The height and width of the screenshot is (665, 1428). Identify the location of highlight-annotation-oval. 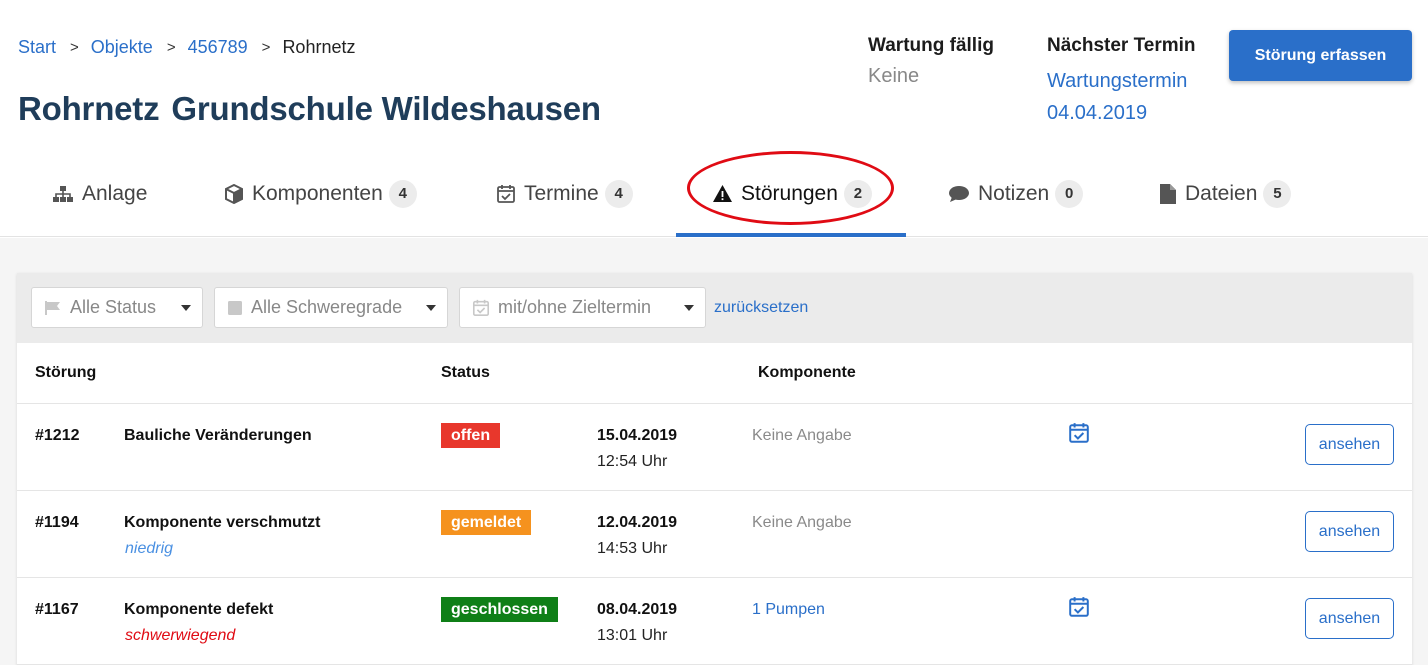
(790, 188).